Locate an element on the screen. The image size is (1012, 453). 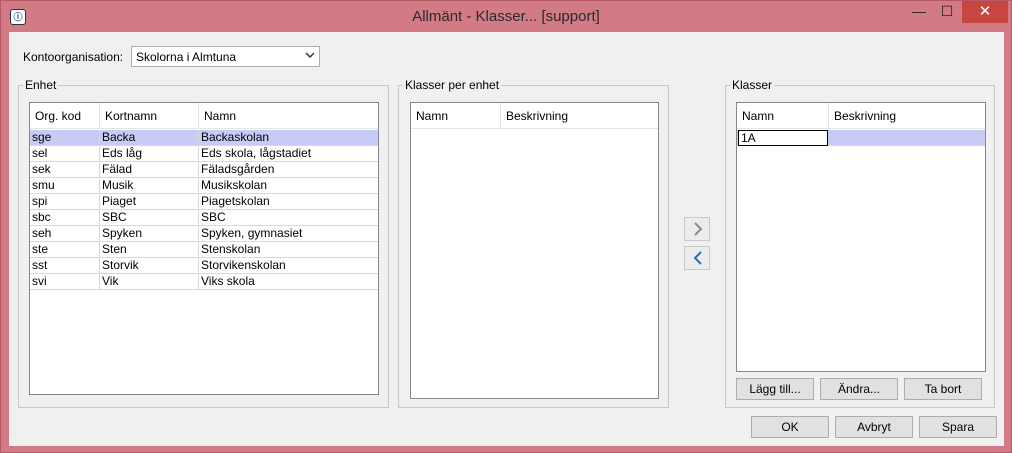
maximize-button: ☐ is located at coordinates (947, 12).